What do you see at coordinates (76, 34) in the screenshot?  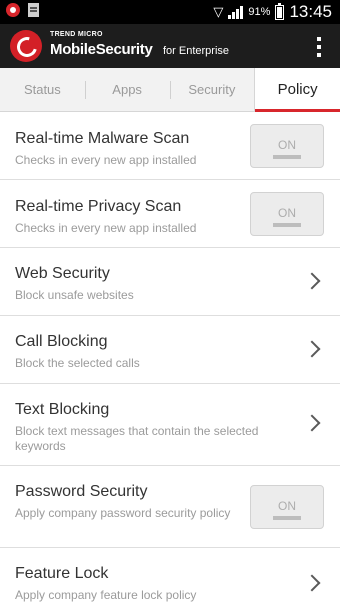 I see `brand-small: TREND MICRO` at bounding box center [76, 34].